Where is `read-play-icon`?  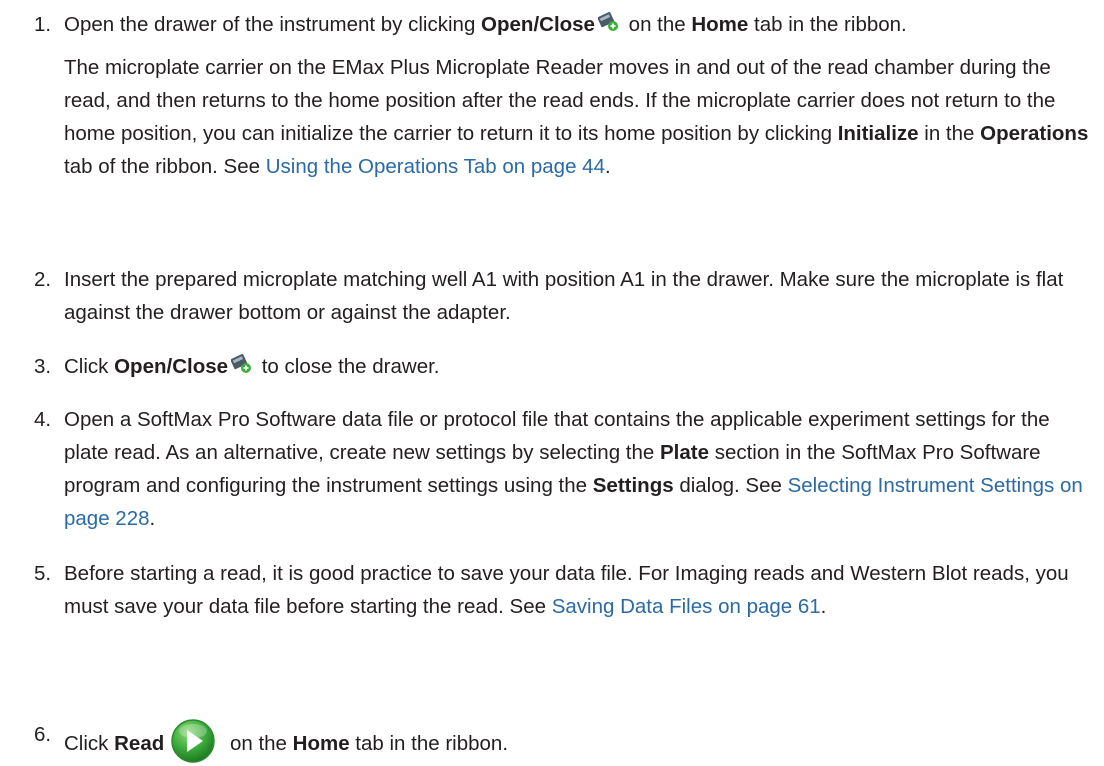 read-play-icon is located at coordinates (193, 741).